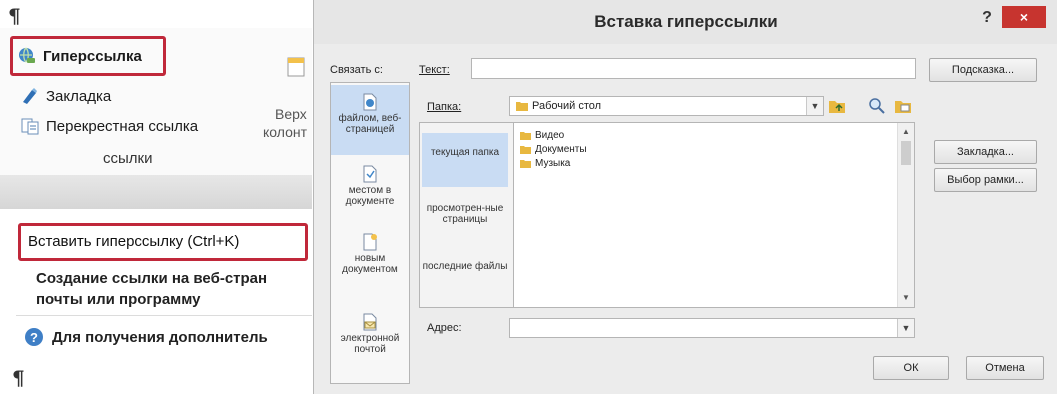 This screenshot has width=1057, height=394. I want to click on file-name: Музыка, so click(553, 163).